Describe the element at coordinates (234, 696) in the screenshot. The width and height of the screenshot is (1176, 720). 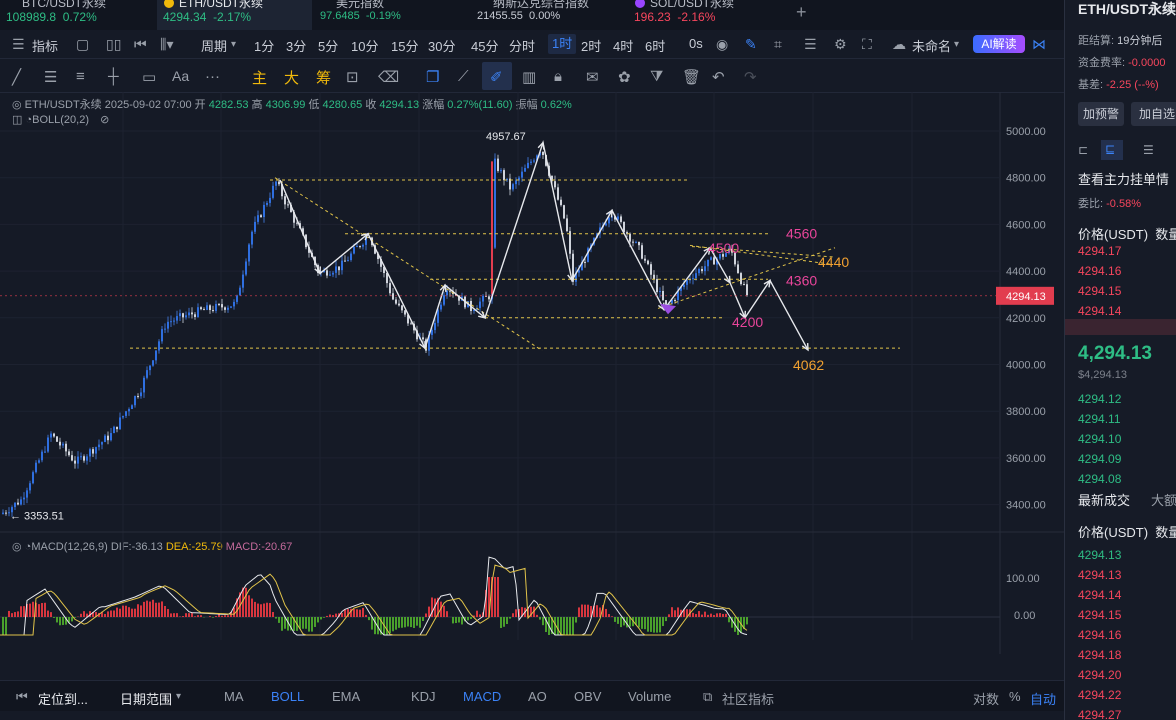
I see `indicator-ma: MA` at that location.